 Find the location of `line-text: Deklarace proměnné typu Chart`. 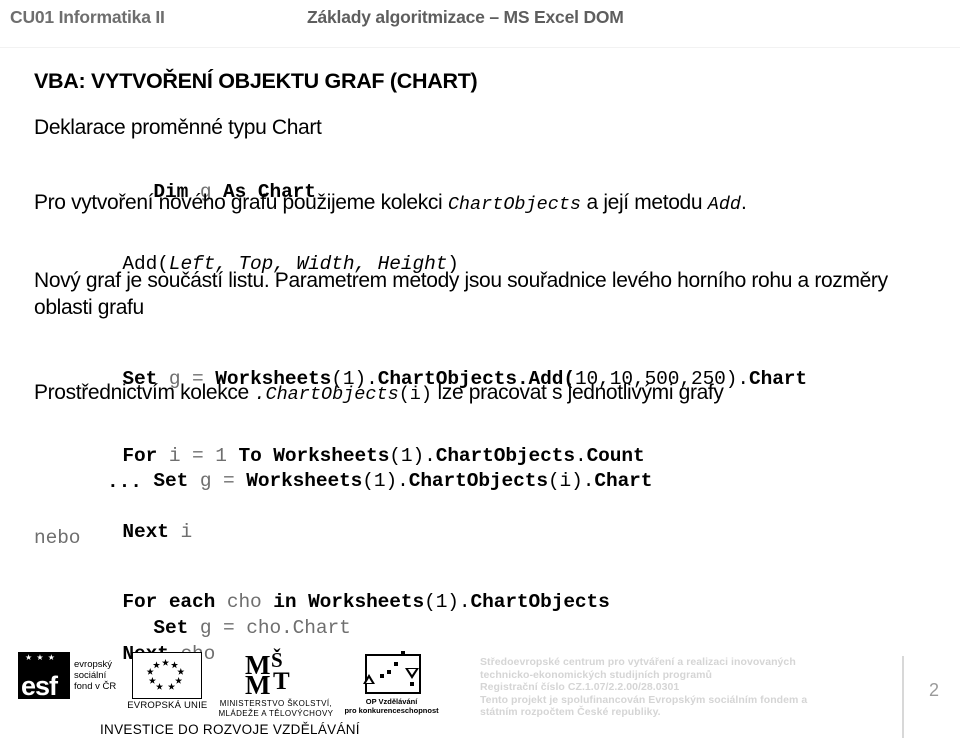

line-text: Deklarace proměnné typu Chart is located at coordinates (178, 127).